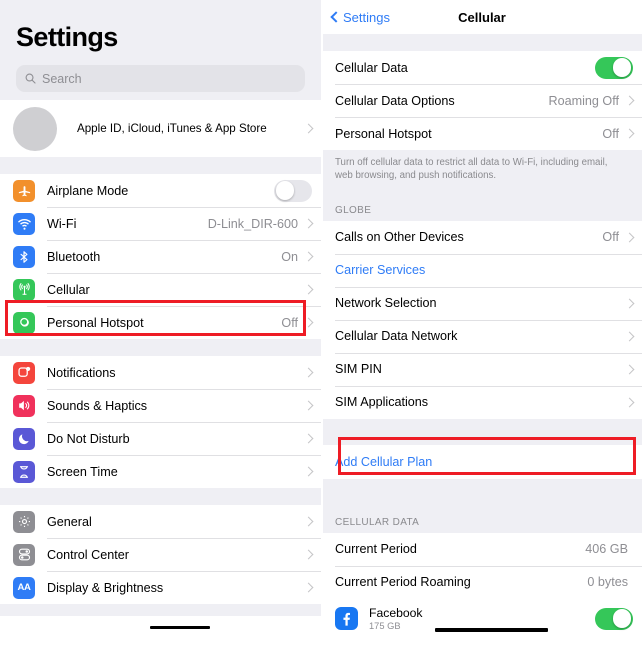  What do you see at coordinates (360, 17) in the screenshot?
I see `back-button: Settings` at bounding box center [360, 17].